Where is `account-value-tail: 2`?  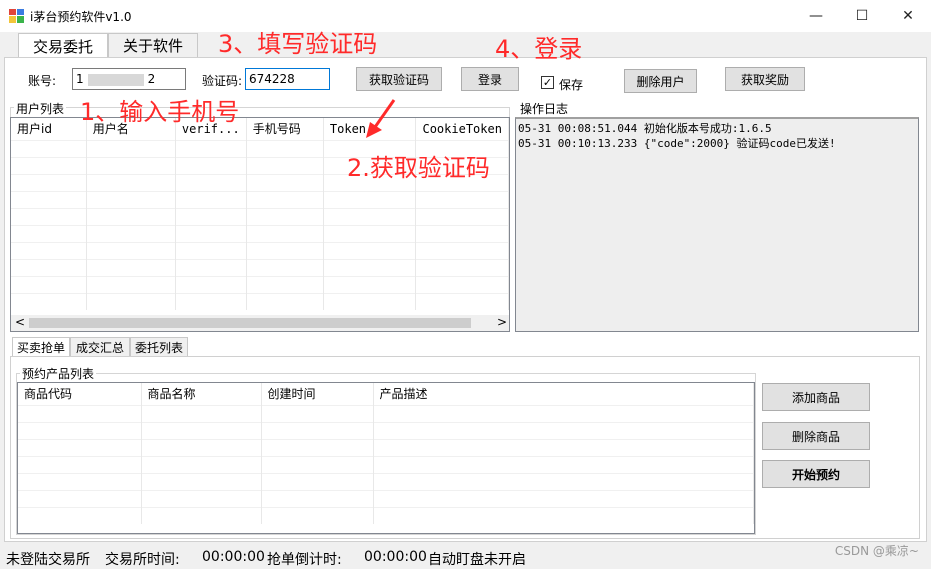
account-value-tail: 2 is located at coordinates (151, 79).